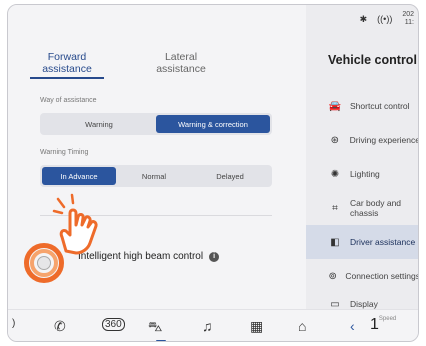 The image size is (426, 346). I want to click on menu-item-label: Shortcut control, so click(380, 106).